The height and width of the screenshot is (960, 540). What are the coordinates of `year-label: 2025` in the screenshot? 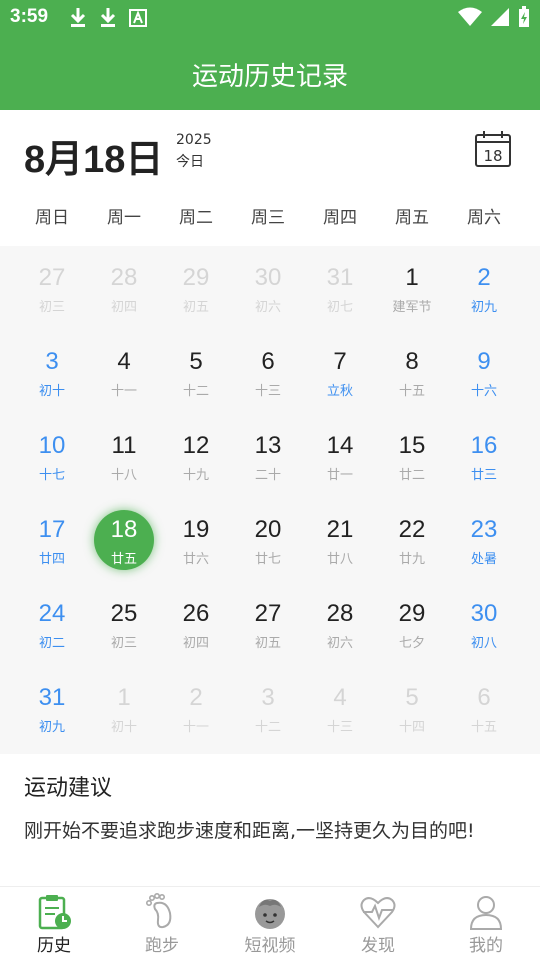 It's located at (194, 140).